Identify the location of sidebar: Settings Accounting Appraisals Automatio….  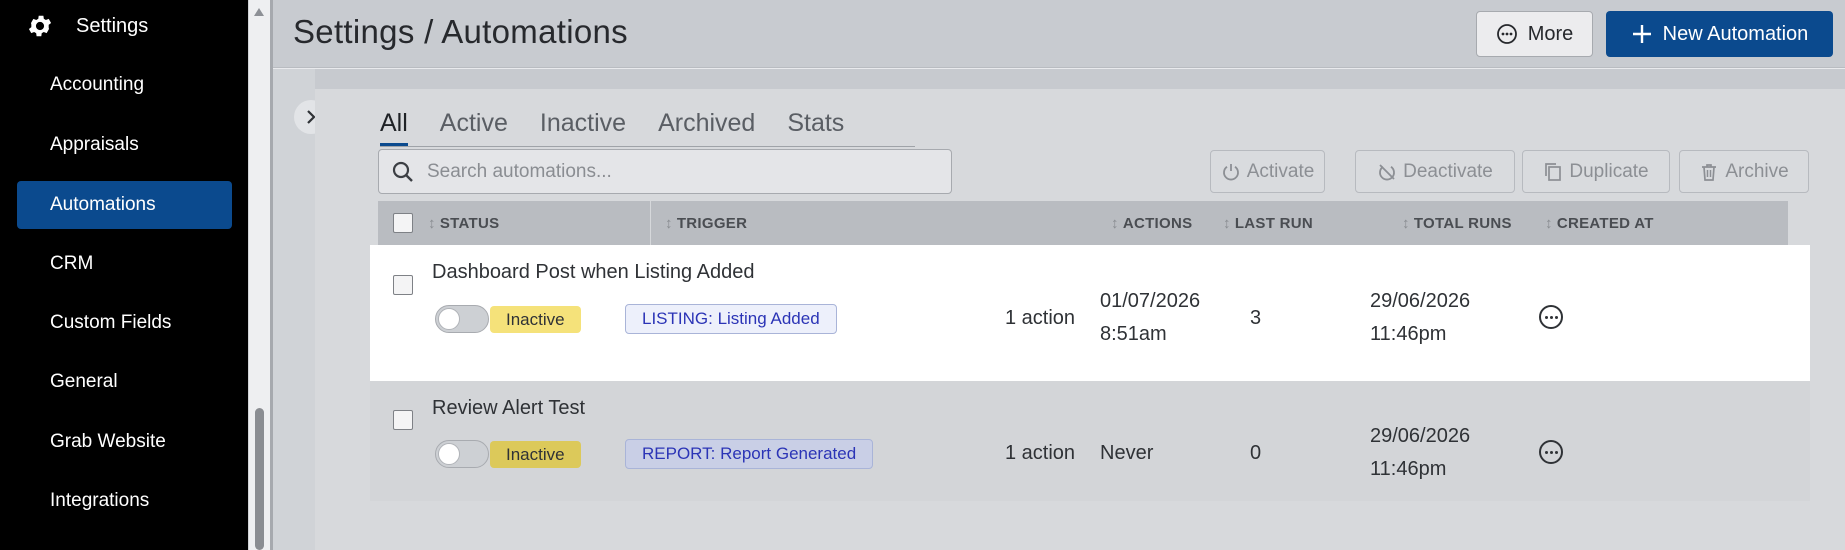
(124, 275).